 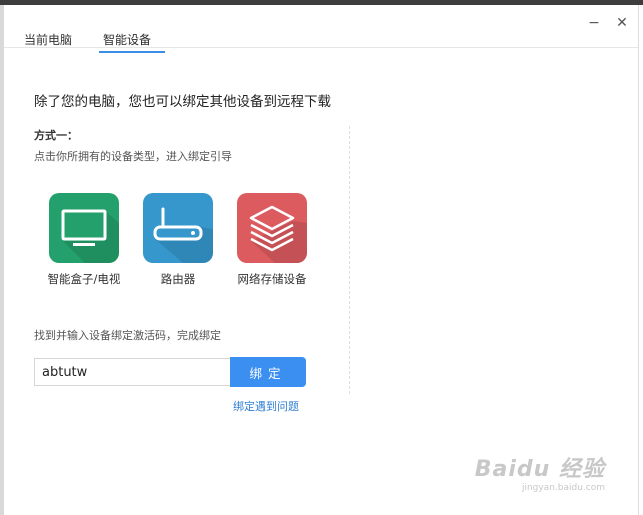 What do you see at coordinates (272, 279) in the screenshot?
I see `device-label: 网络存储设备` at bounding box center [272, 279].